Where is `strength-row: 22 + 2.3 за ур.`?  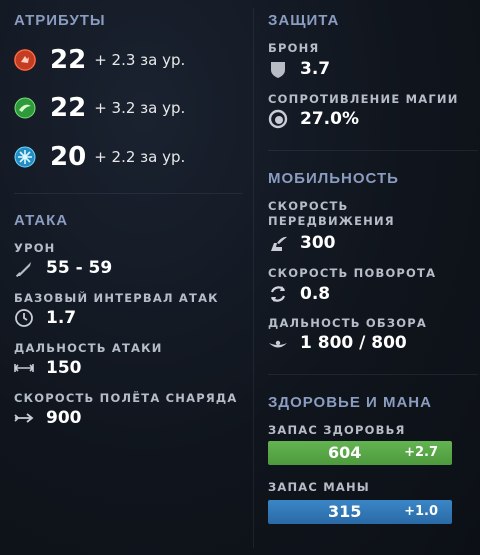 strength-row: 22 + 2.3 за ур. is located at coordinates (100, 60).